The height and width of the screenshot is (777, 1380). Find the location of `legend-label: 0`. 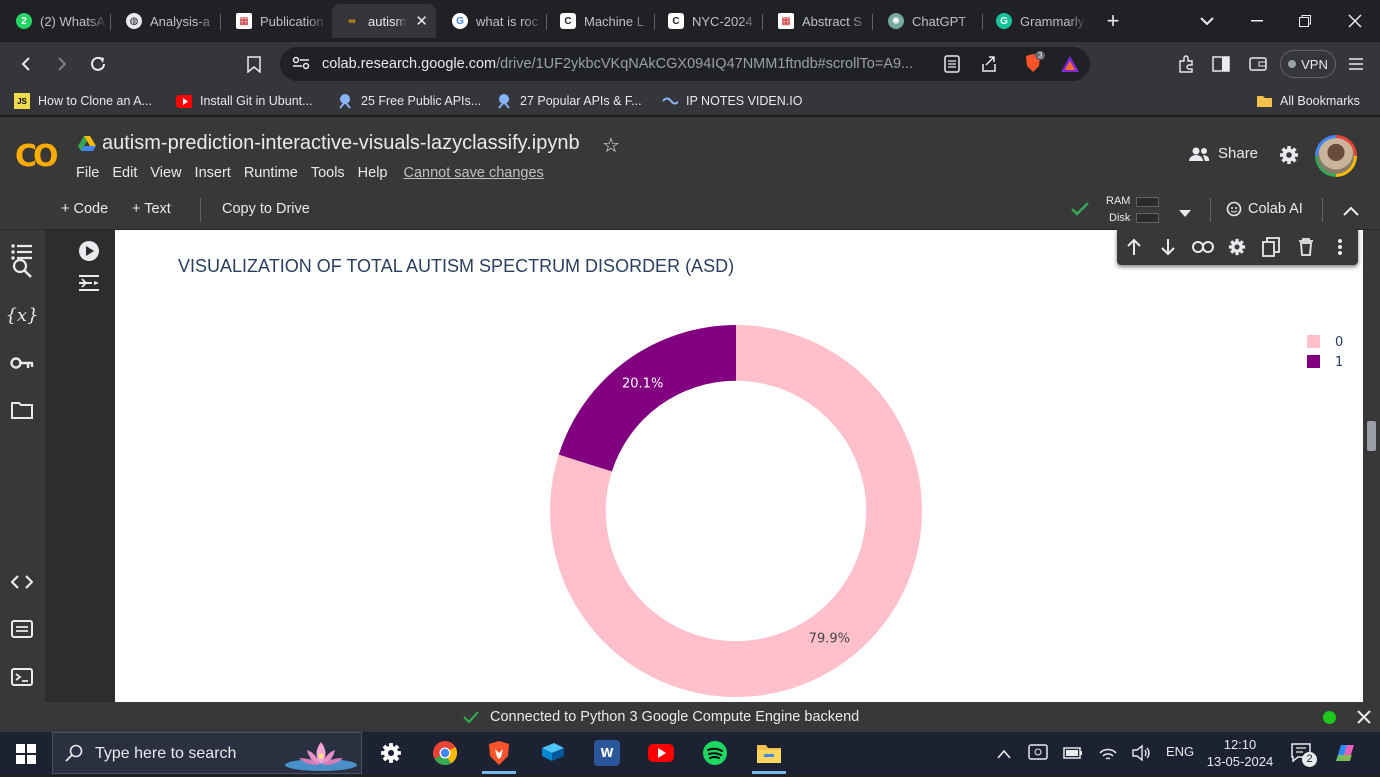

legend-label: 0 is located at coordinates (1339, 342).